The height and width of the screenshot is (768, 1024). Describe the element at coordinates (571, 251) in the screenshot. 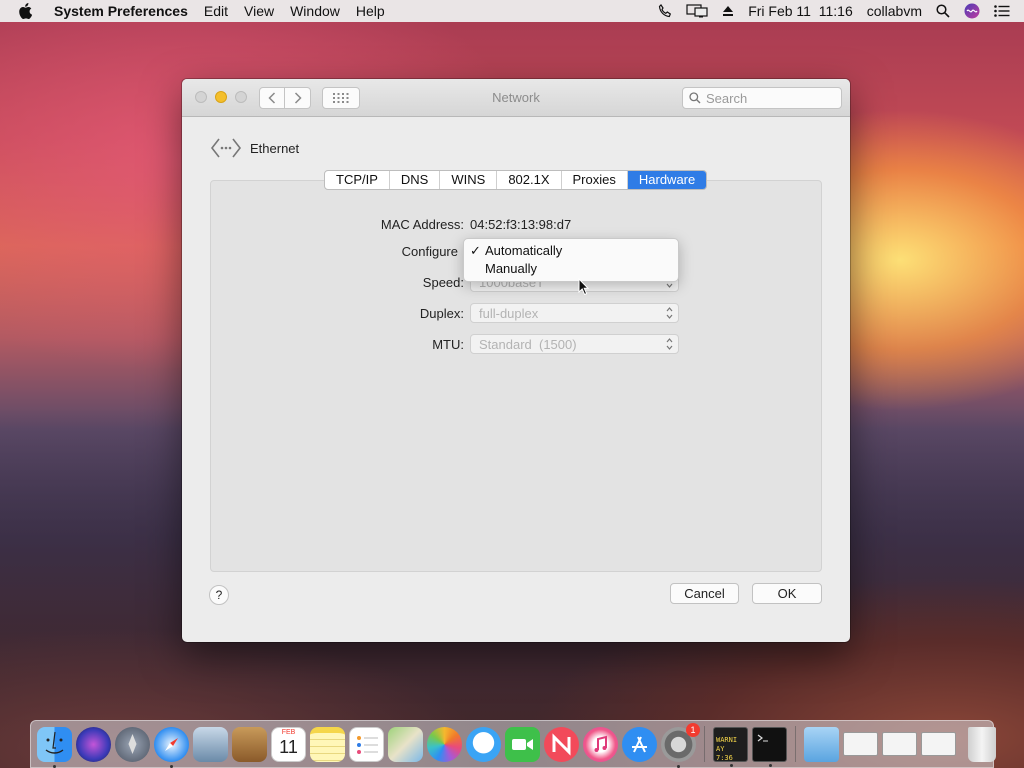

I see `menu-option-automatically: ✓ Automatically` at that location.